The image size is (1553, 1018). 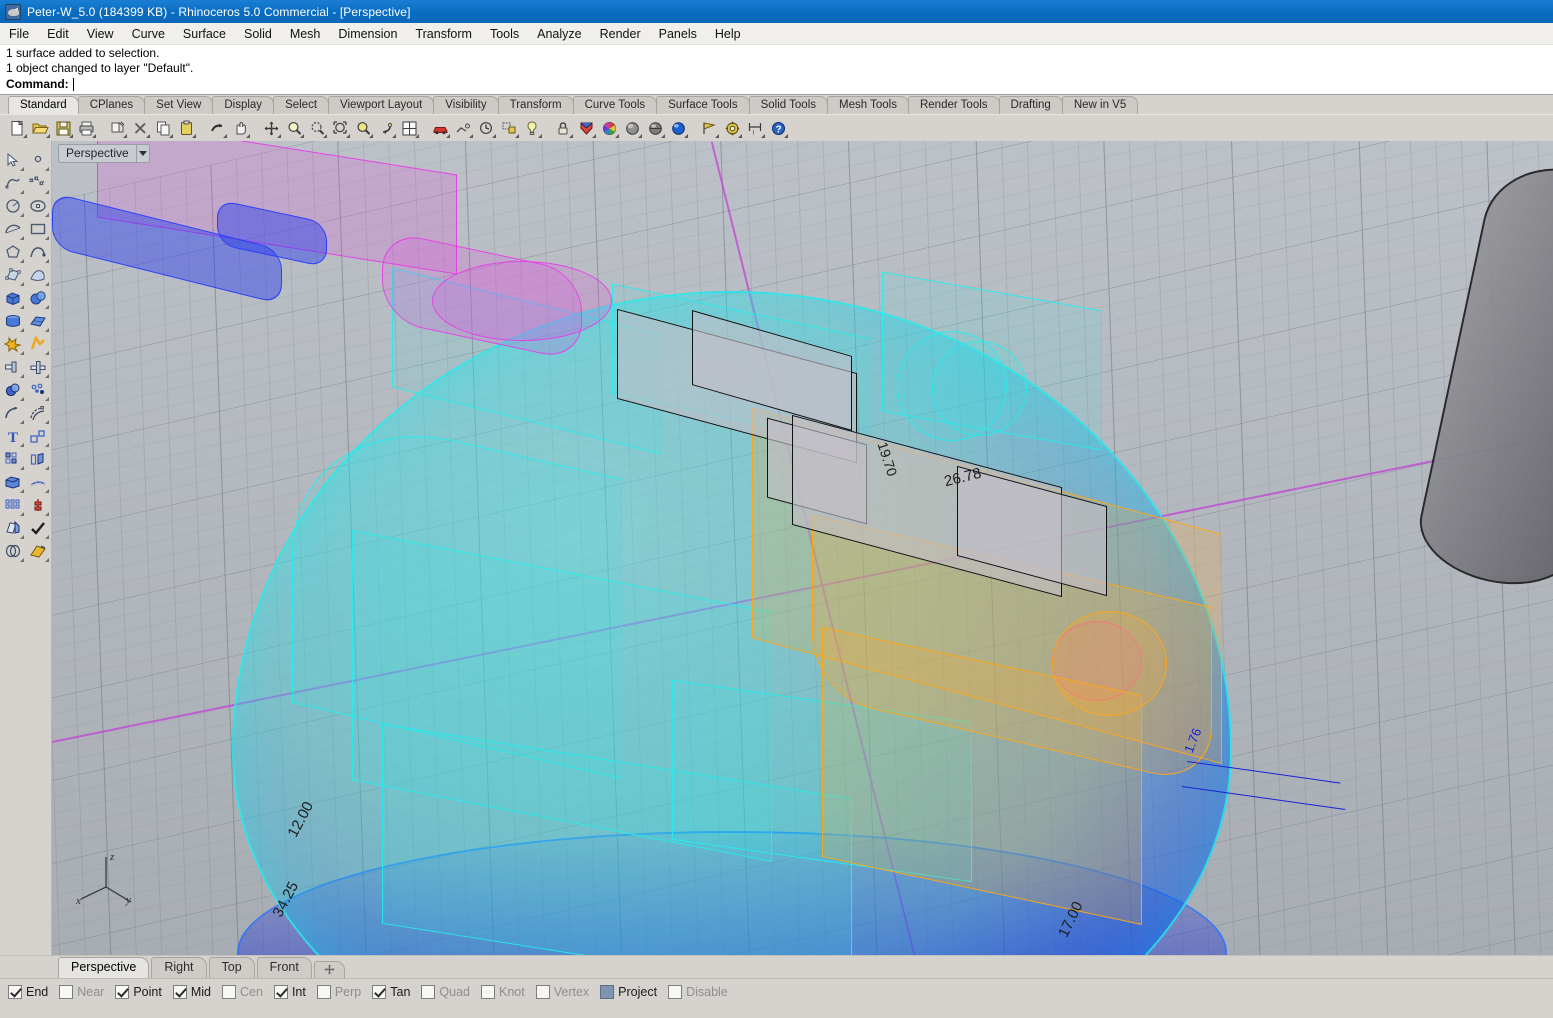 I want to click on osnap-cen: Cen, so click(x=242, y=991).